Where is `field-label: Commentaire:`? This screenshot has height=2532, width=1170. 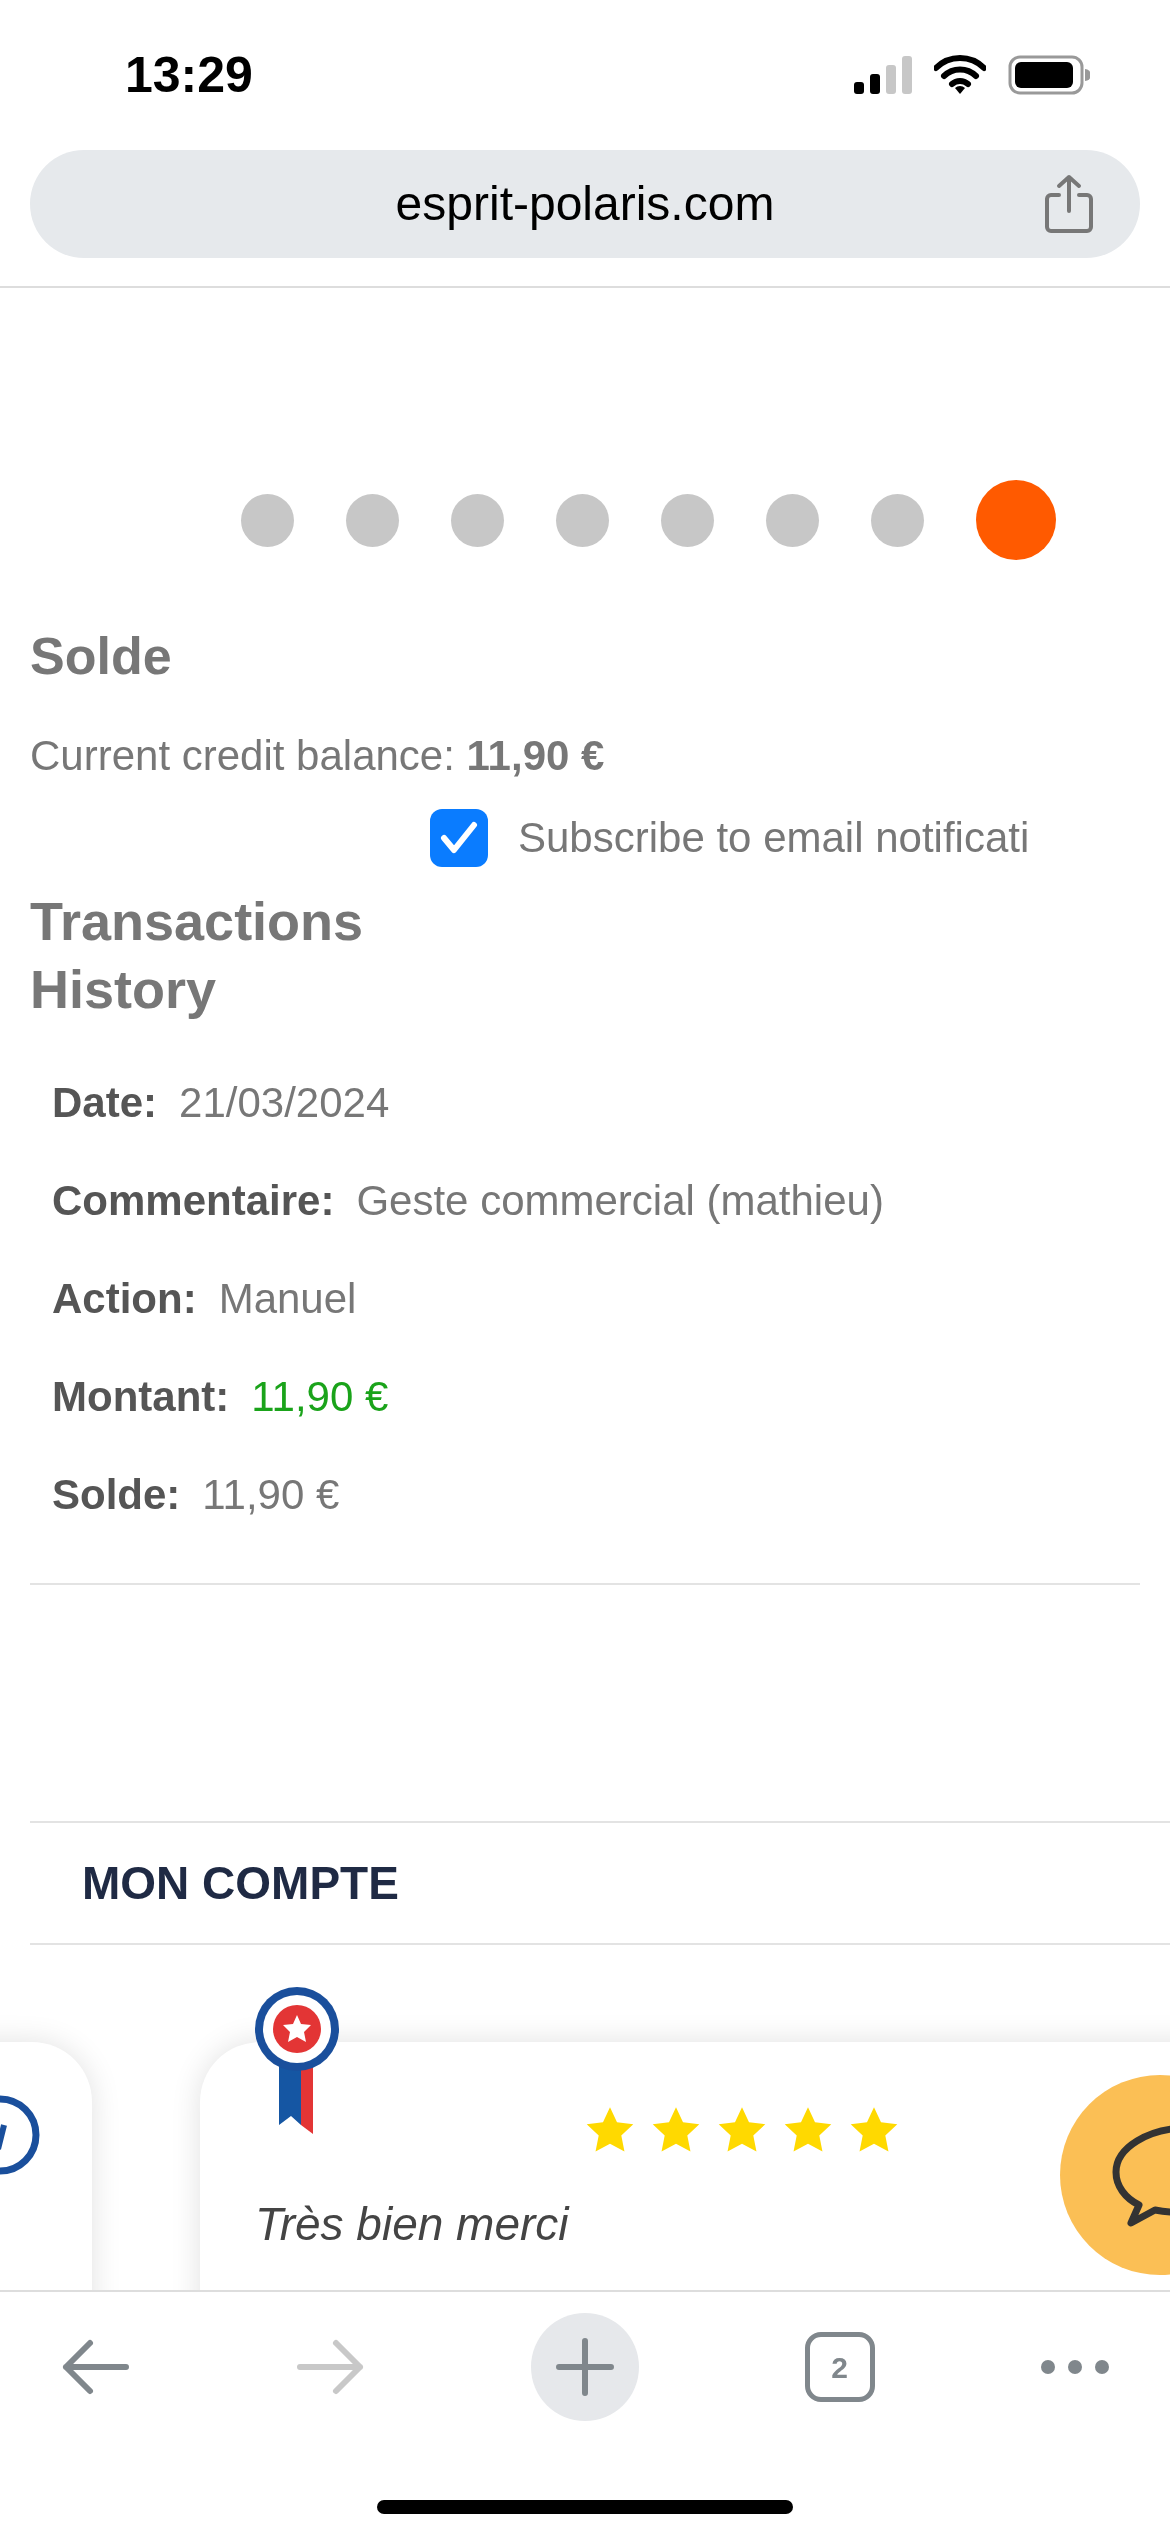 field-label: Commentaire: is located at coordinates (193, 1200).